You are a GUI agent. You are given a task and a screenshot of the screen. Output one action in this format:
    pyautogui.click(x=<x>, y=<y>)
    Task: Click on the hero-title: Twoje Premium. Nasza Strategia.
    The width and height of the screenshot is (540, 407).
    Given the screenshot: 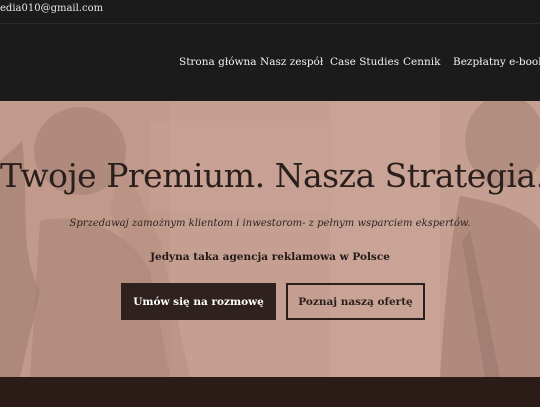 What is the action you would take?
    pyautogui.click(x=270, y=175)
    